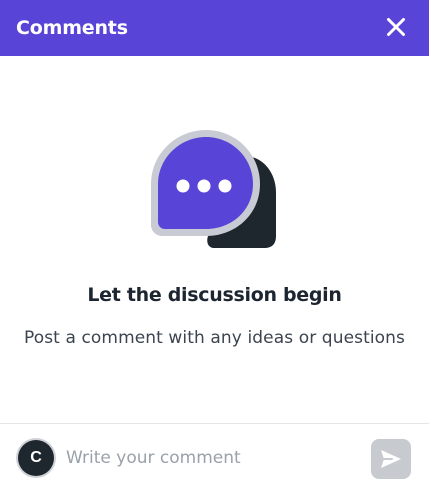  Describe the element at coordinates (213, 189) in the screenshot. I see `chat-bubbles-icon` at that location.